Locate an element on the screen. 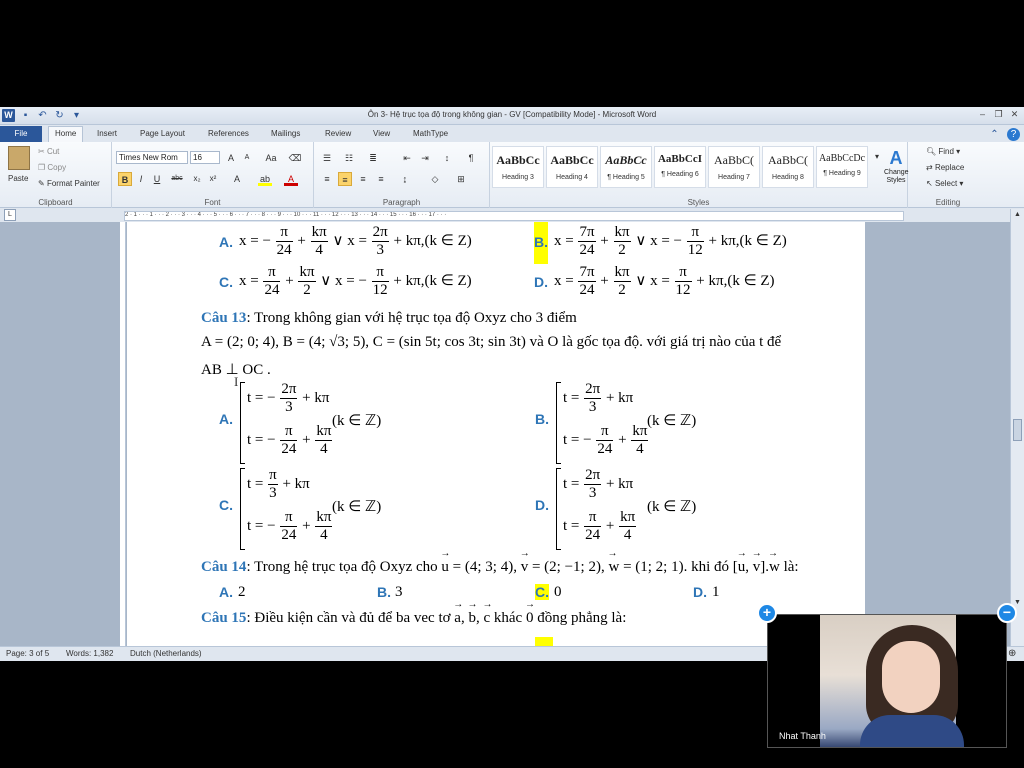  save-icon: ▪ is located at coordinates (25, 115).